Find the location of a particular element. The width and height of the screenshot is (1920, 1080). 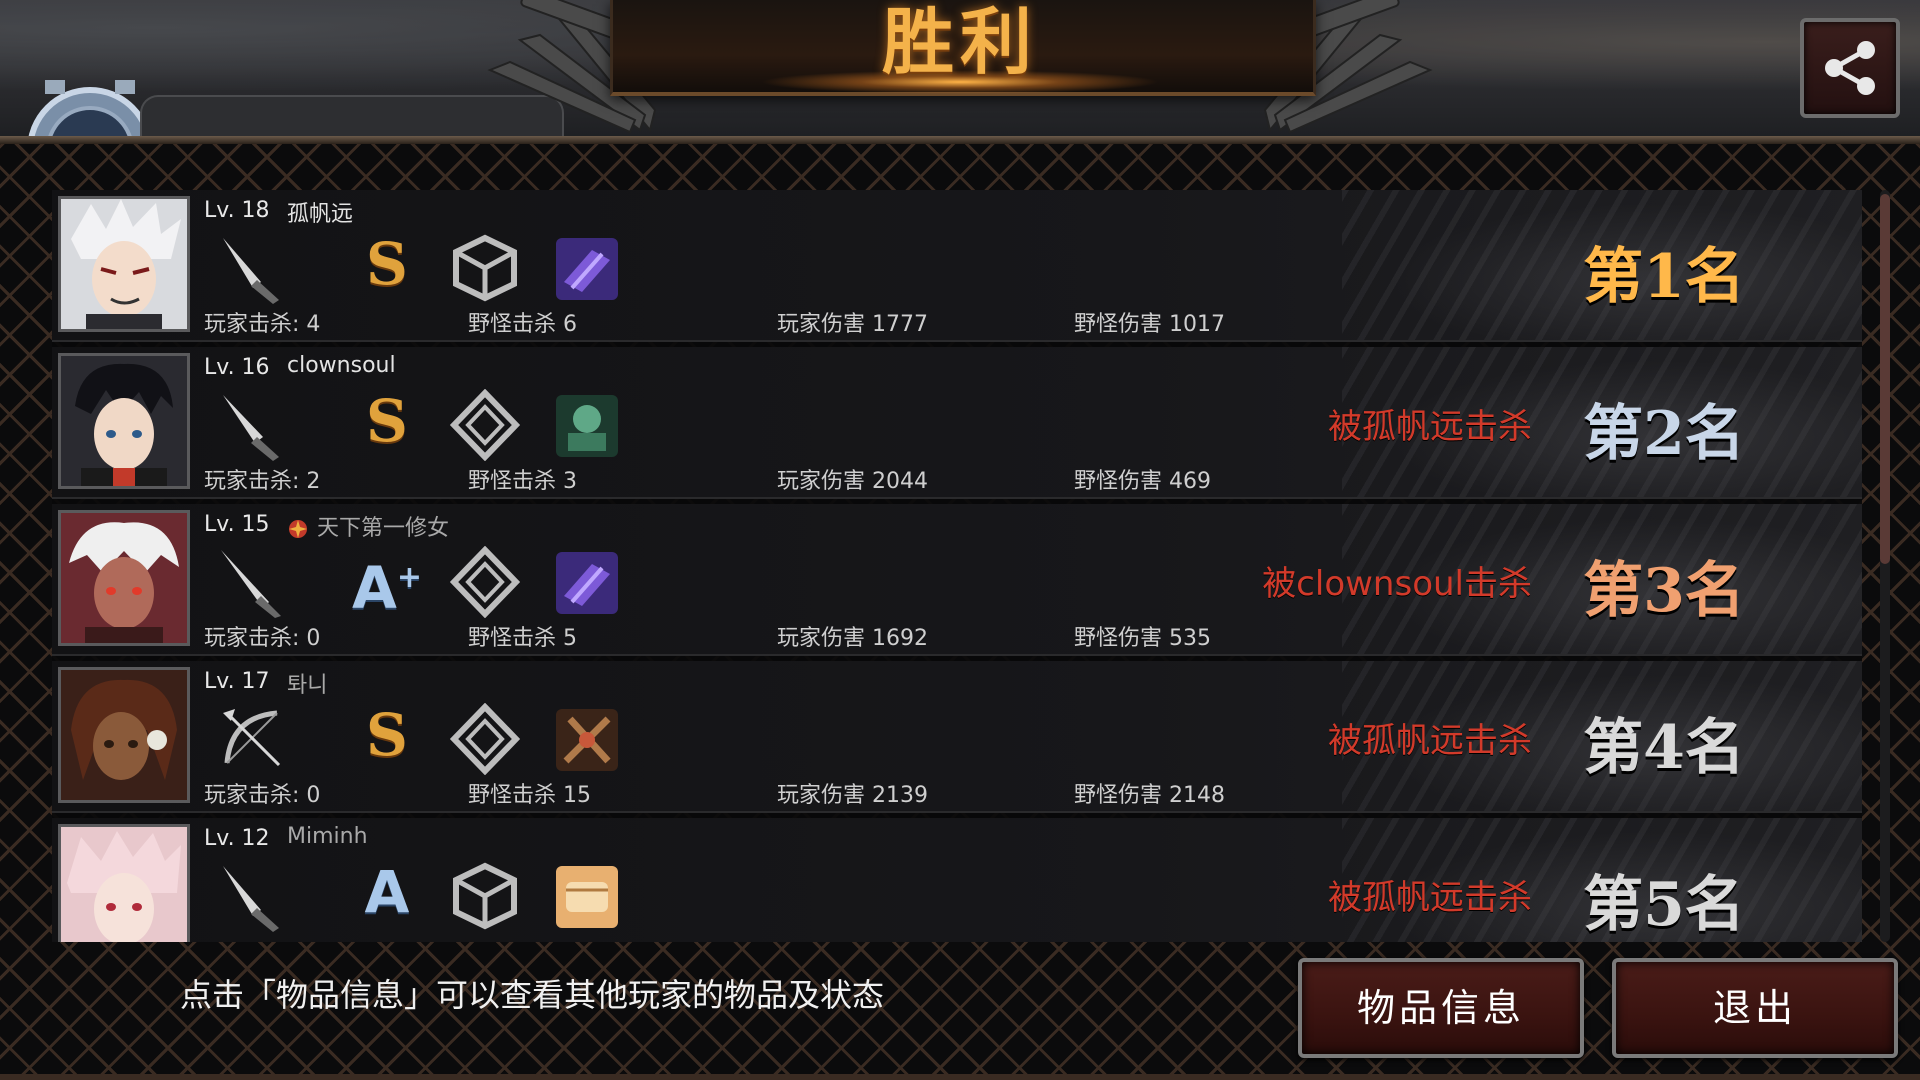

player-name: Miminh is located at coordinates (327, 836).